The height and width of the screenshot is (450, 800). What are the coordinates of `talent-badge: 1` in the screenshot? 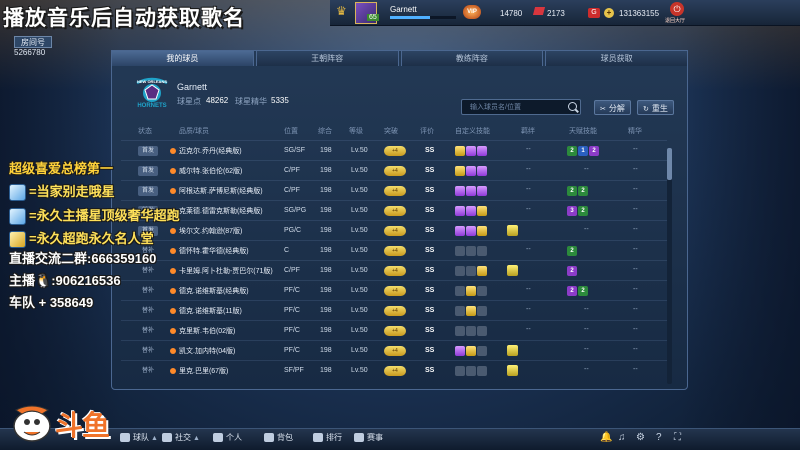 It's located at (583, 151).